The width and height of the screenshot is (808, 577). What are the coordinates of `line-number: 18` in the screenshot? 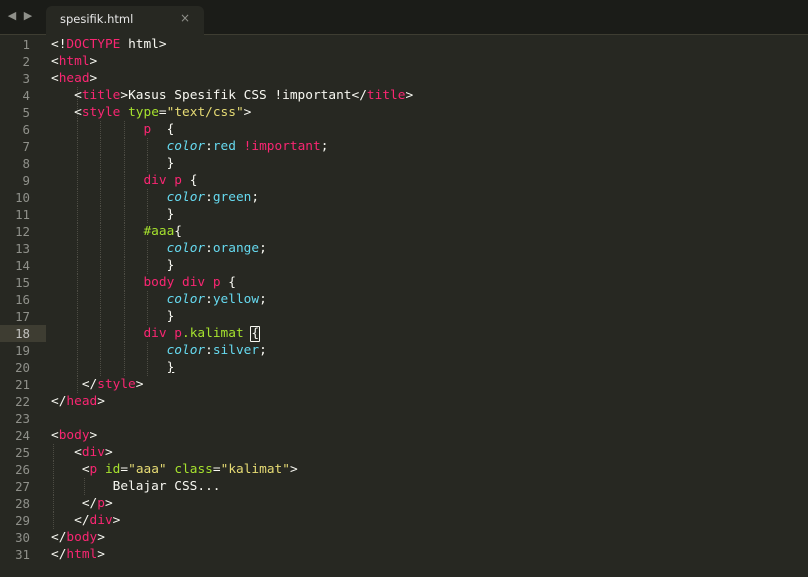 It's located at (22, 333).